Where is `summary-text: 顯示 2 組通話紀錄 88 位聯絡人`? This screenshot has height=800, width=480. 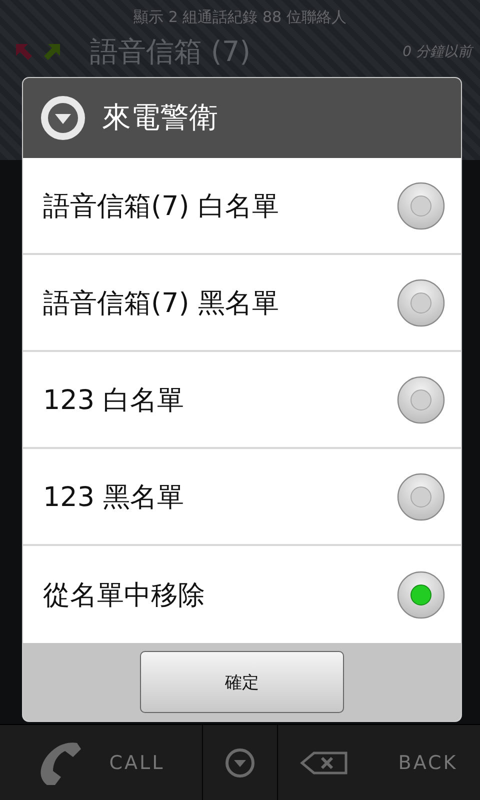
summary-text: 顯示 2 組通話紀錄 88 位聯絡人 is located at coordinates (240, 17).